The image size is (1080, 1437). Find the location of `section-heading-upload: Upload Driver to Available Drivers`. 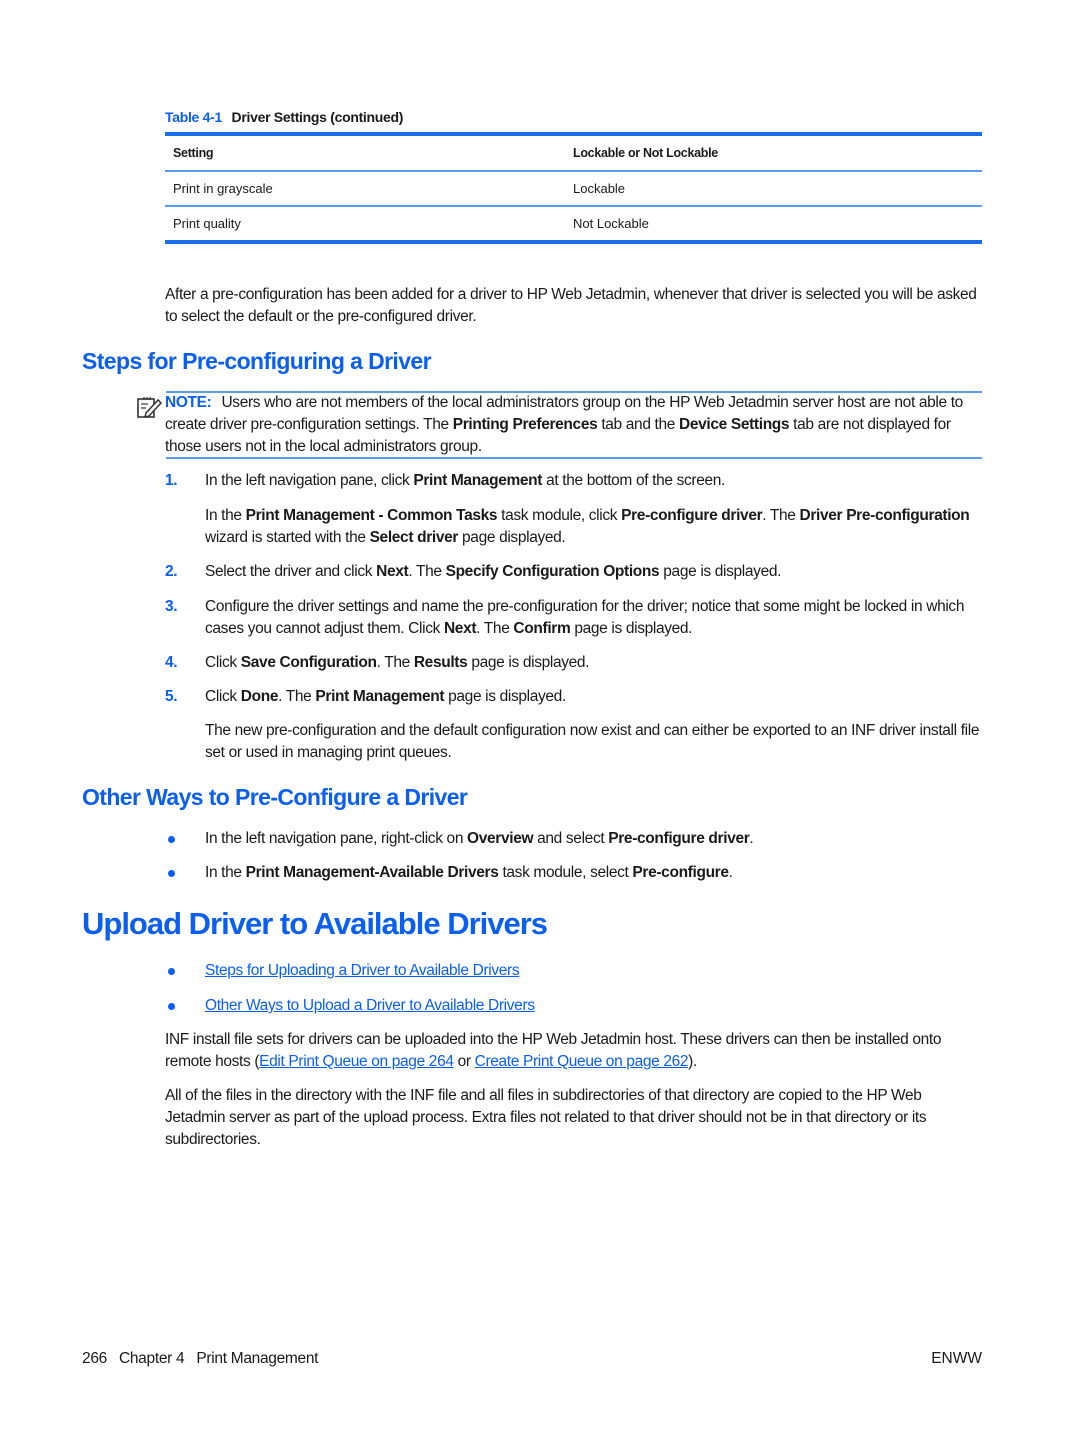

section-heading-upload: Upload Driver to Available Drivers is located at coordinates (315, 923).